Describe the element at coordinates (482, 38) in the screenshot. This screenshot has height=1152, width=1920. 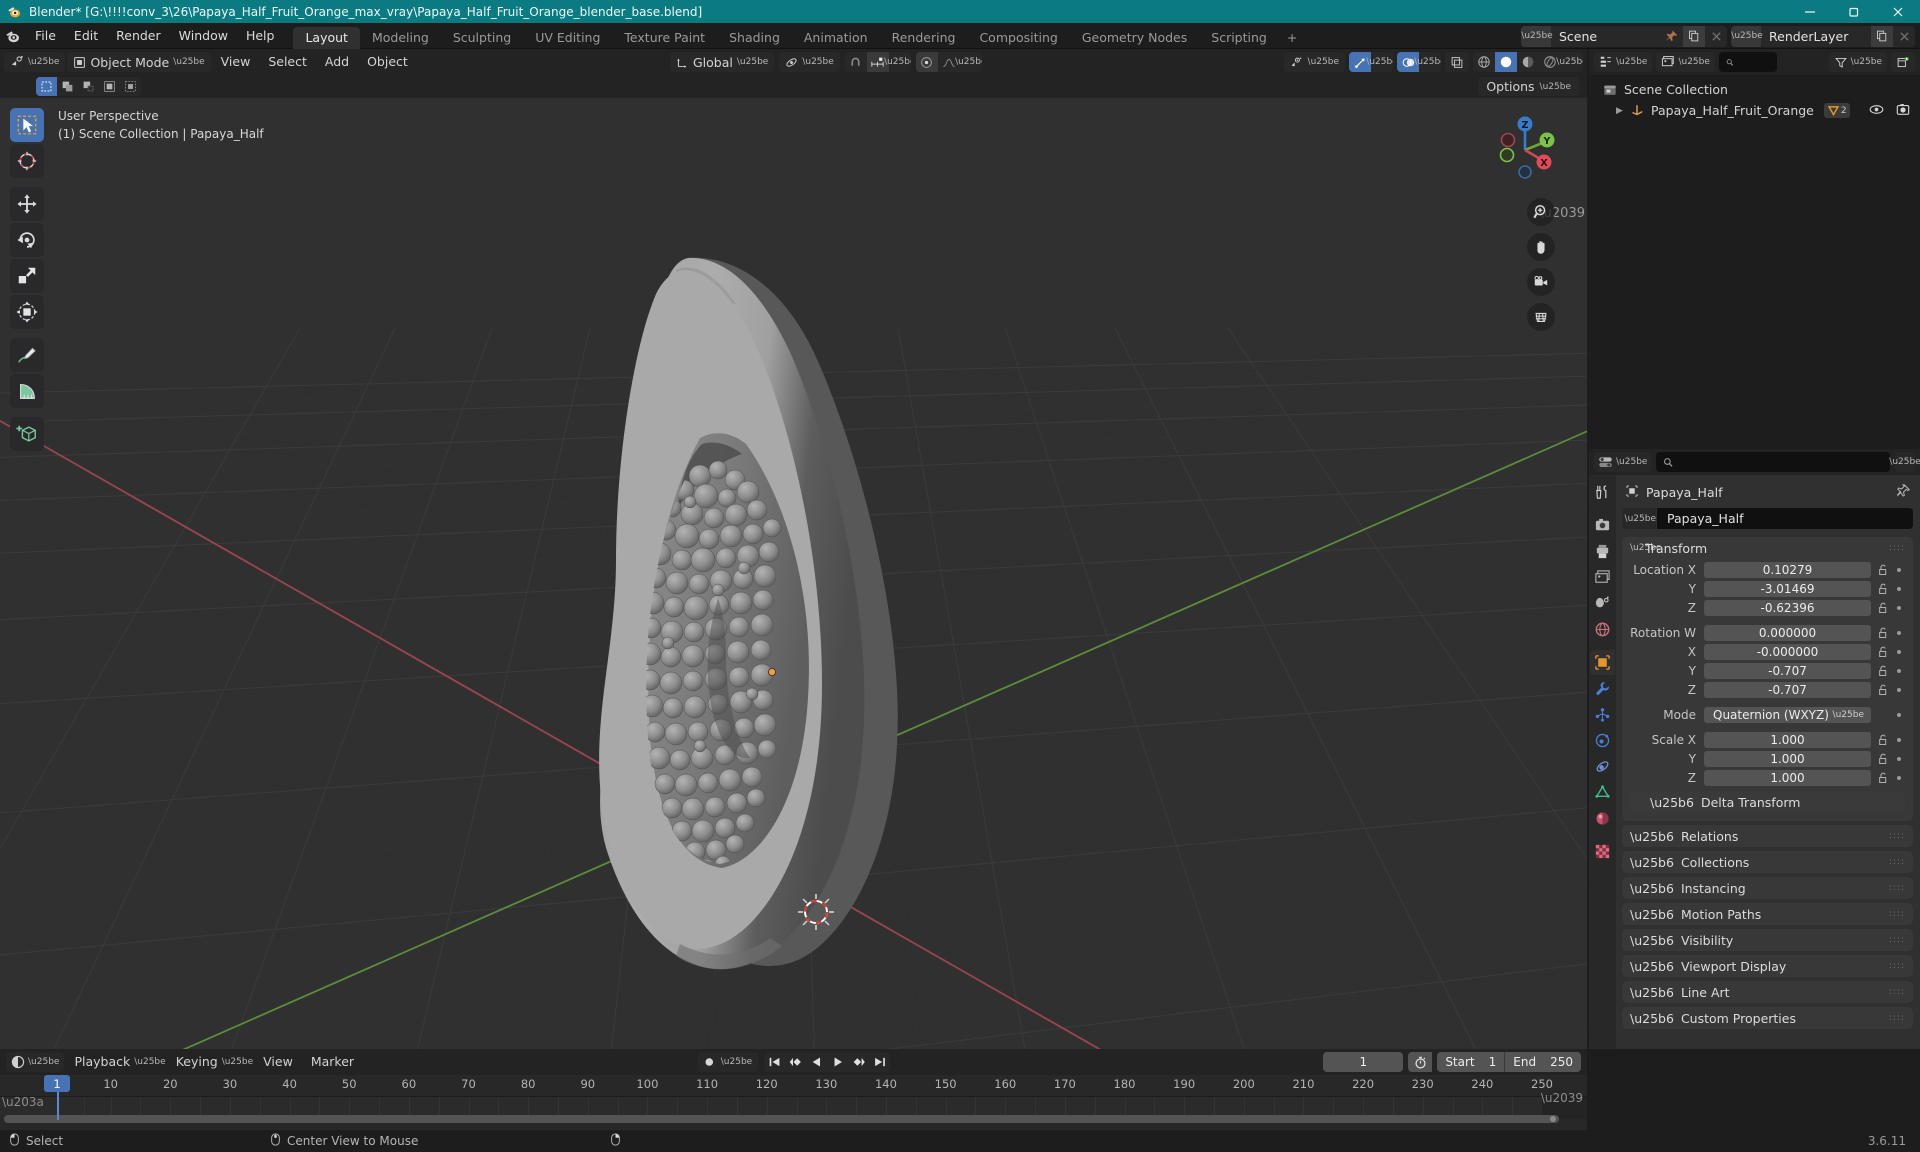
I see `tab-sculpting: Sculpting` at that location.